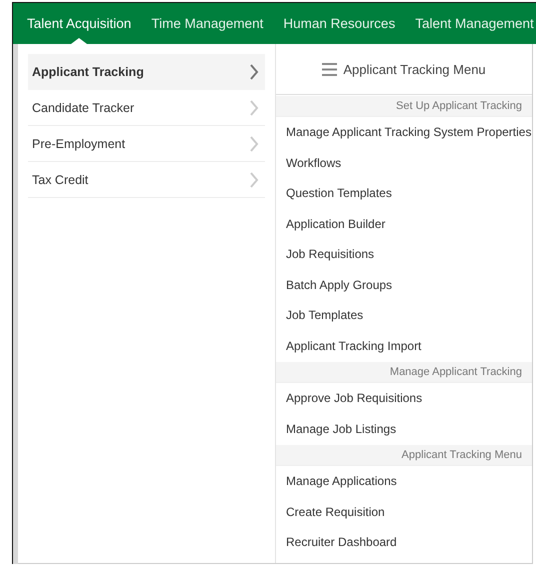  What do you see at coordinates (404, 223) in the screenshot?
I see `menu-link: Application Builder` at bounding box center [404, 223].